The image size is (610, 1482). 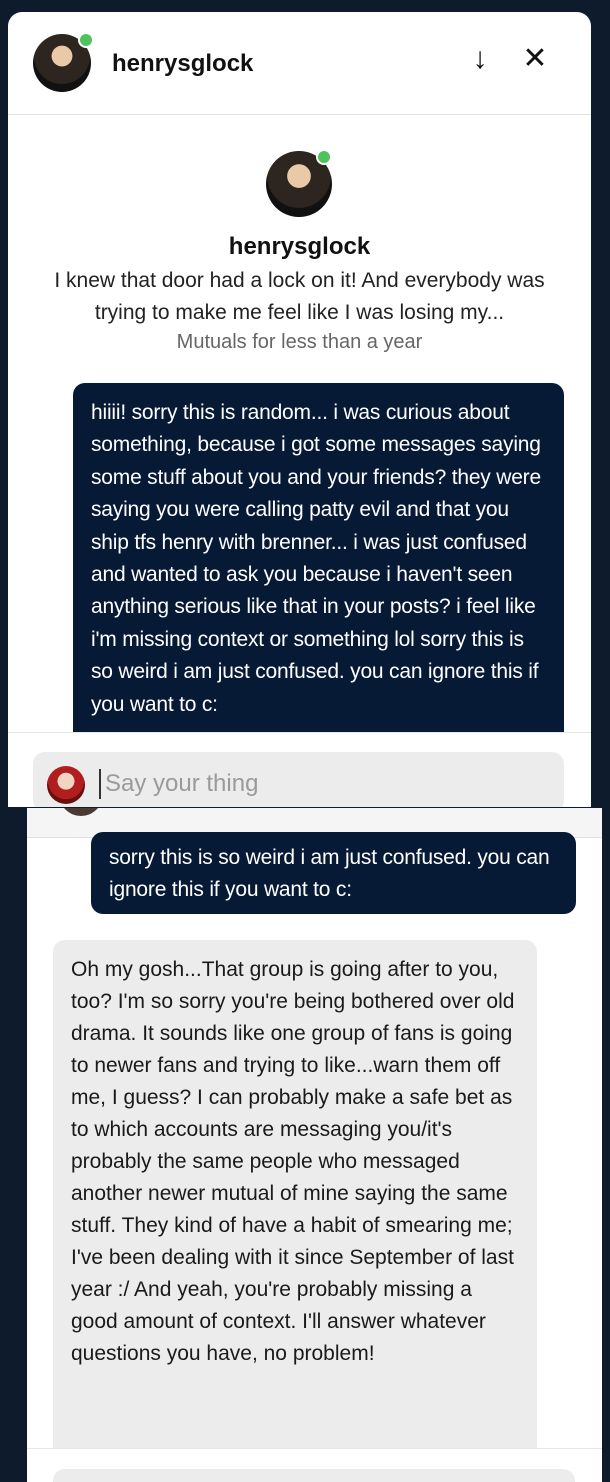 I want to click on dashboard-background-top, so click(x=305, y=5).